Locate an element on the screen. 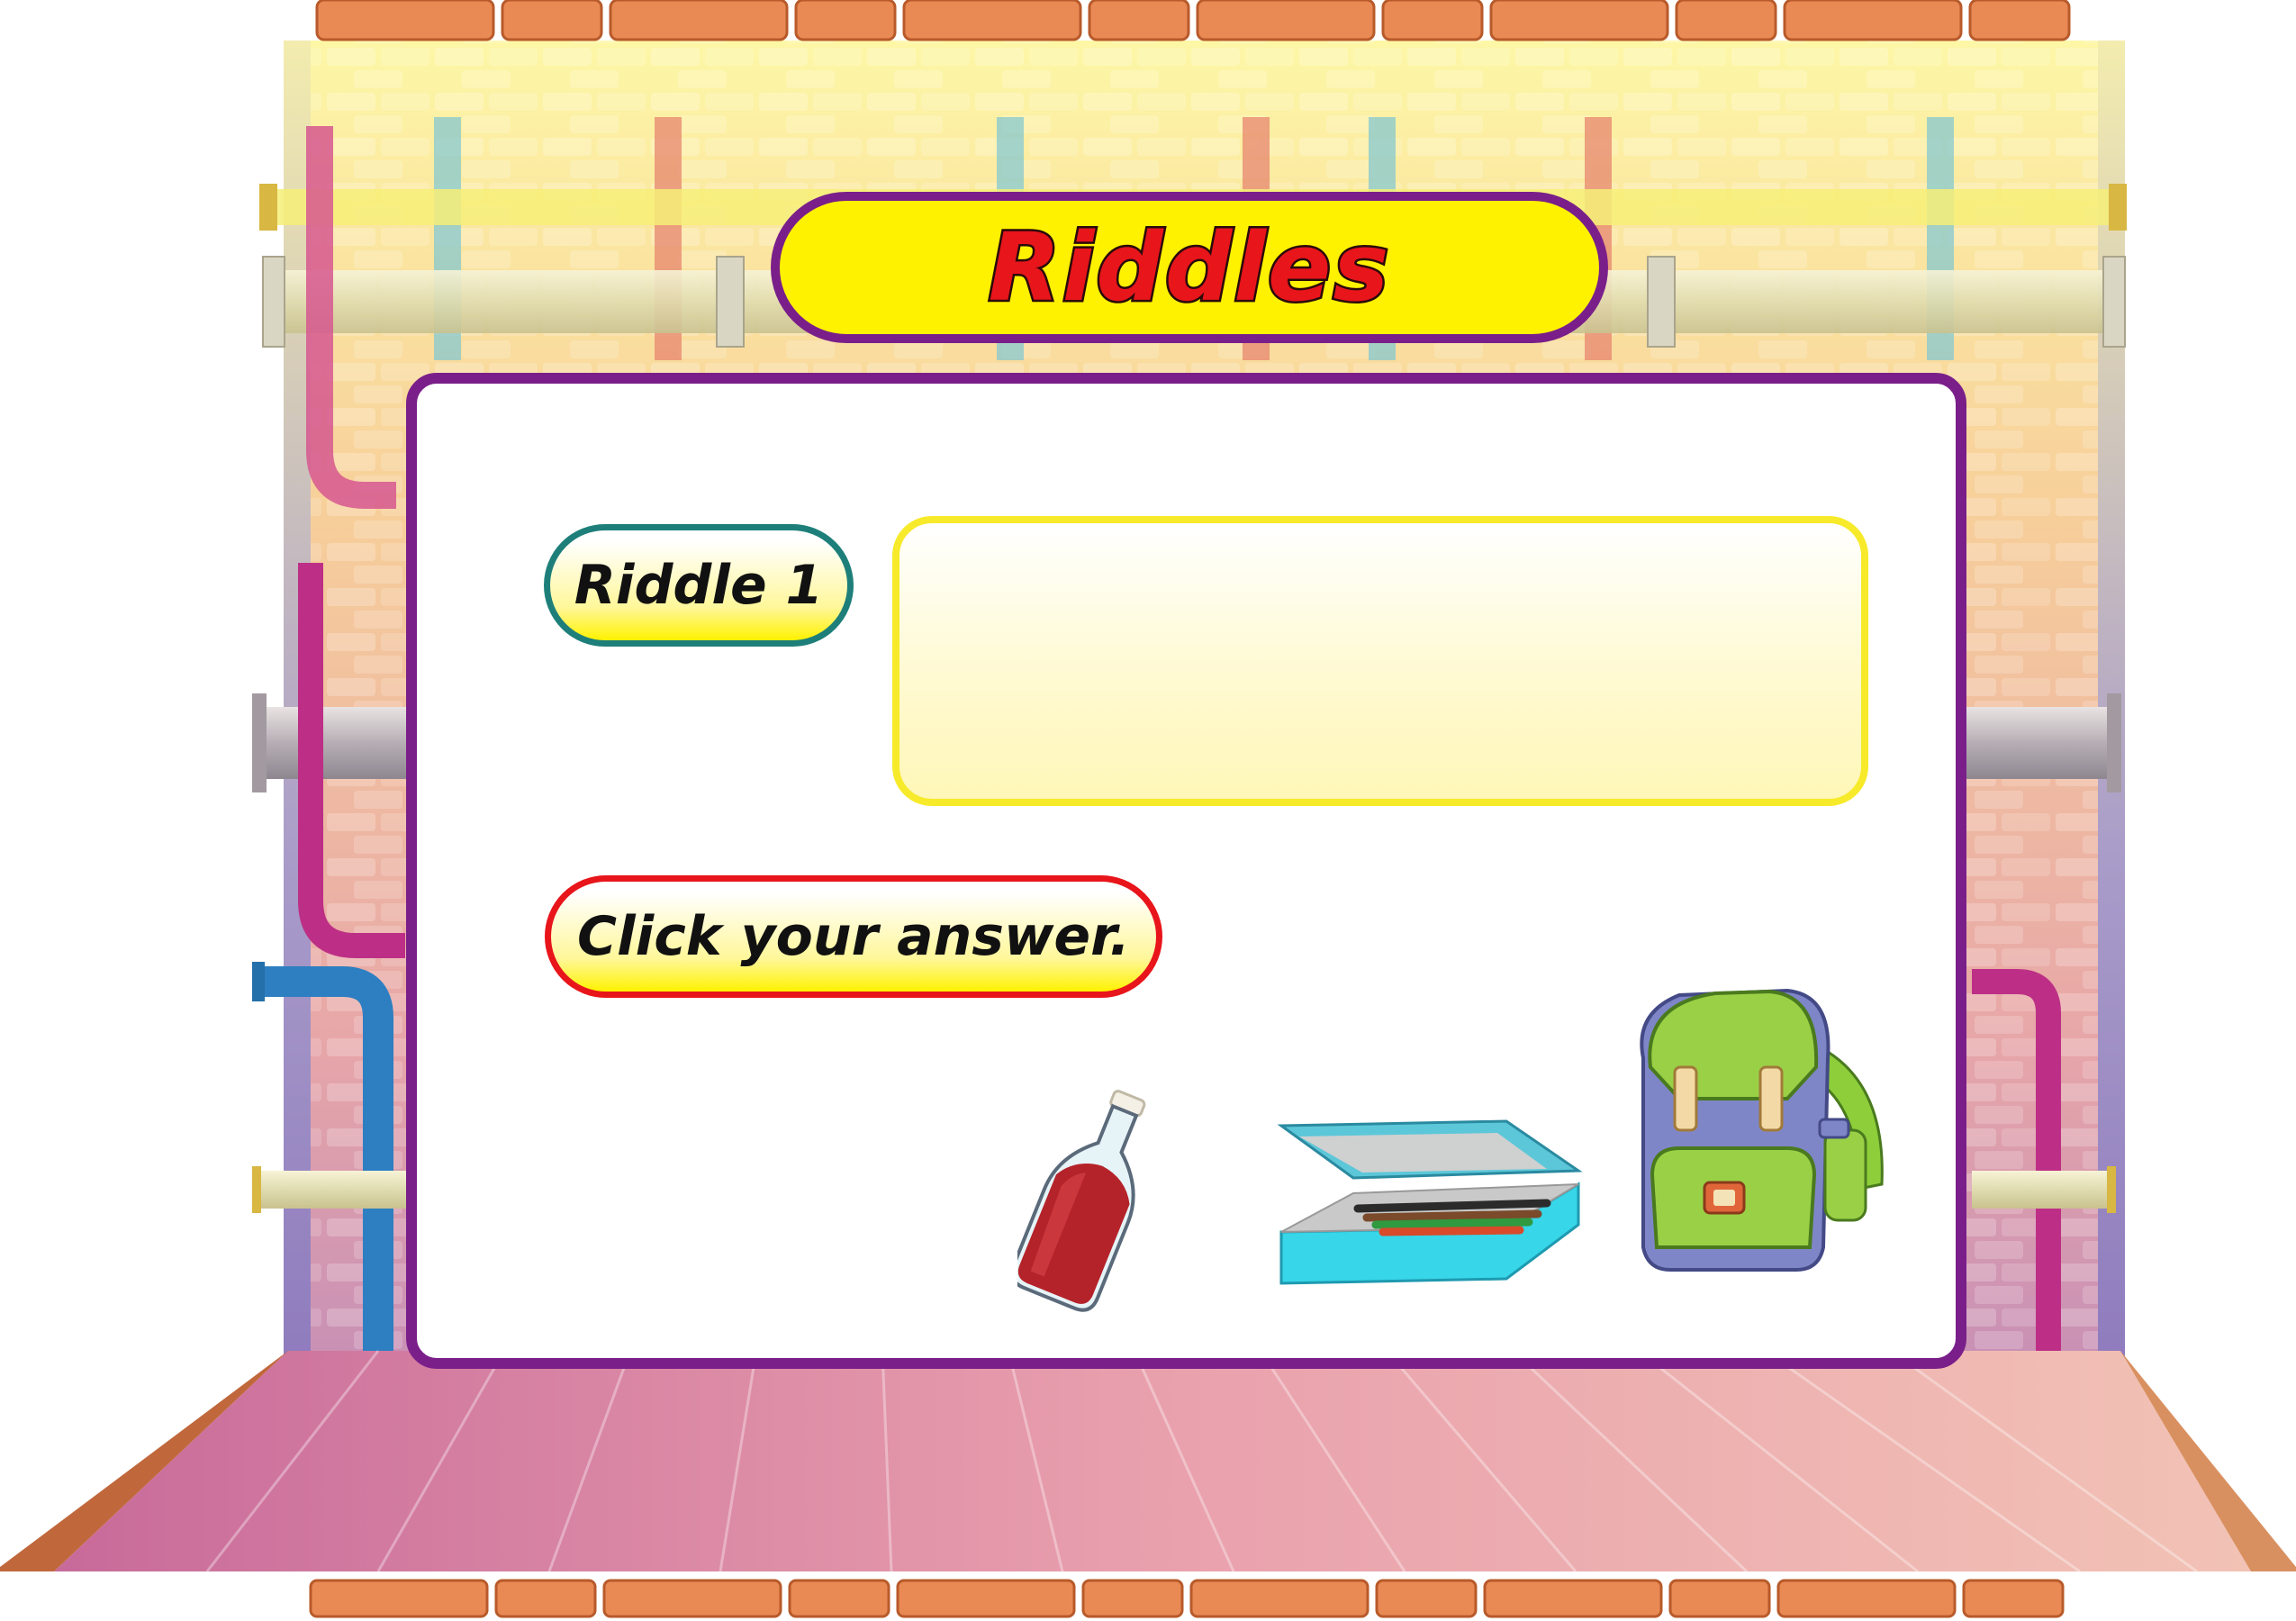 The width and height of the screenshot is (2296, 1621). instruction-label: Click your answer. is located at coordinates (853, 937).